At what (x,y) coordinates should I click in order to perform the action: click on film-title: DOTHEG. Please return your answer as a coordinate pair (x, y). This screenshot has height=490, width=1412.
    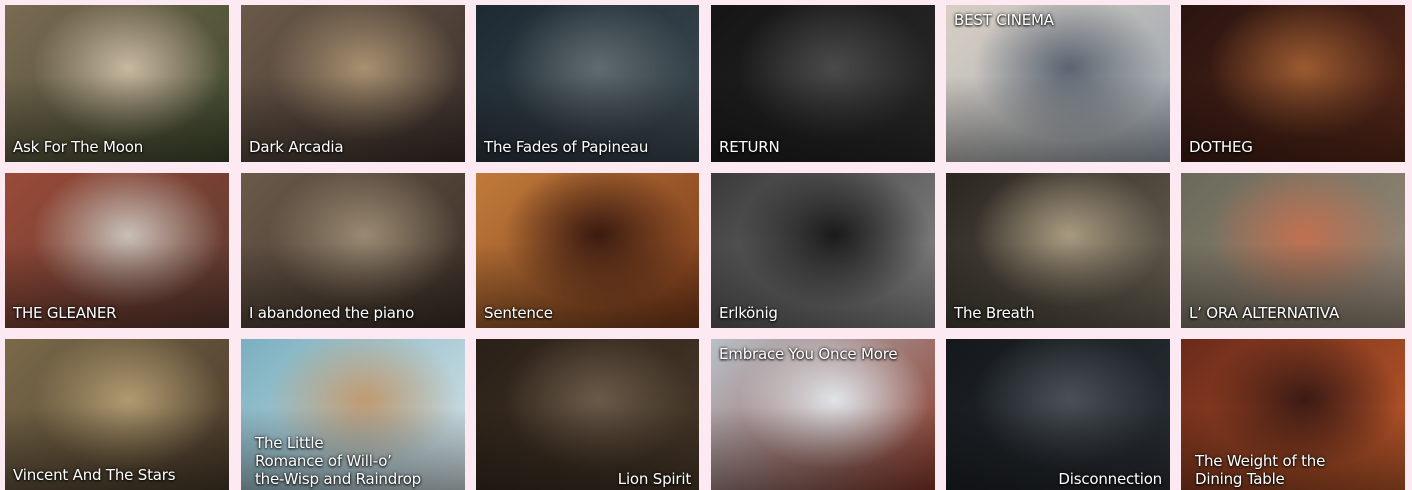
    Looking at the image, I should click on (1221, 147).